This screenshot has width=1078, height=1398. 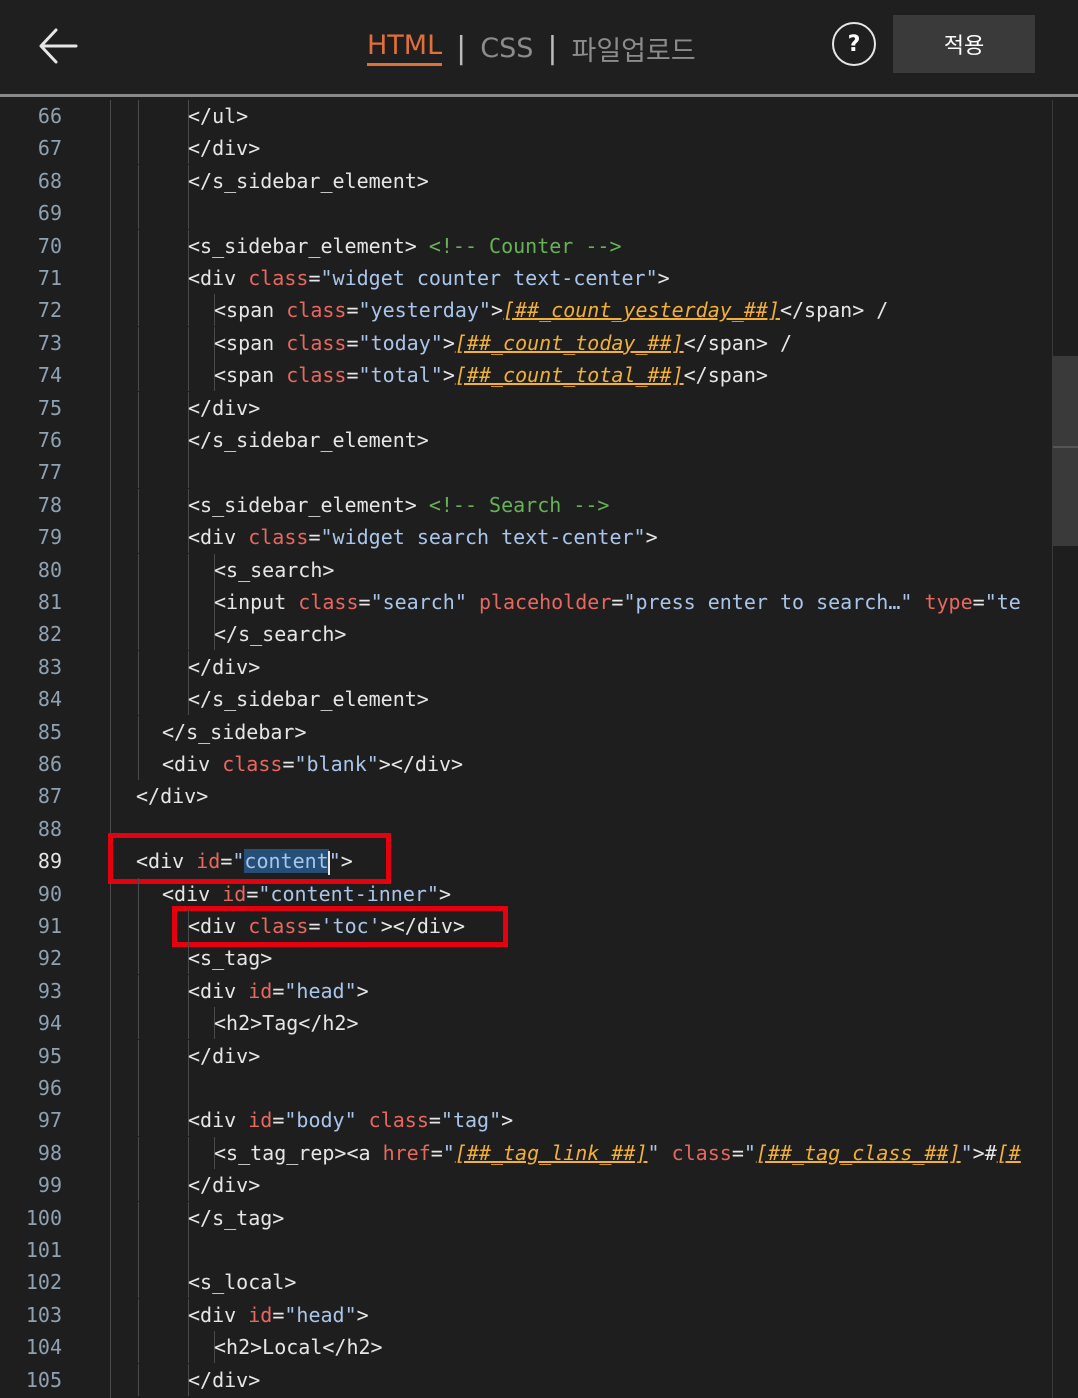 I want to click on code-token: "today", so click(x=400, y=342).